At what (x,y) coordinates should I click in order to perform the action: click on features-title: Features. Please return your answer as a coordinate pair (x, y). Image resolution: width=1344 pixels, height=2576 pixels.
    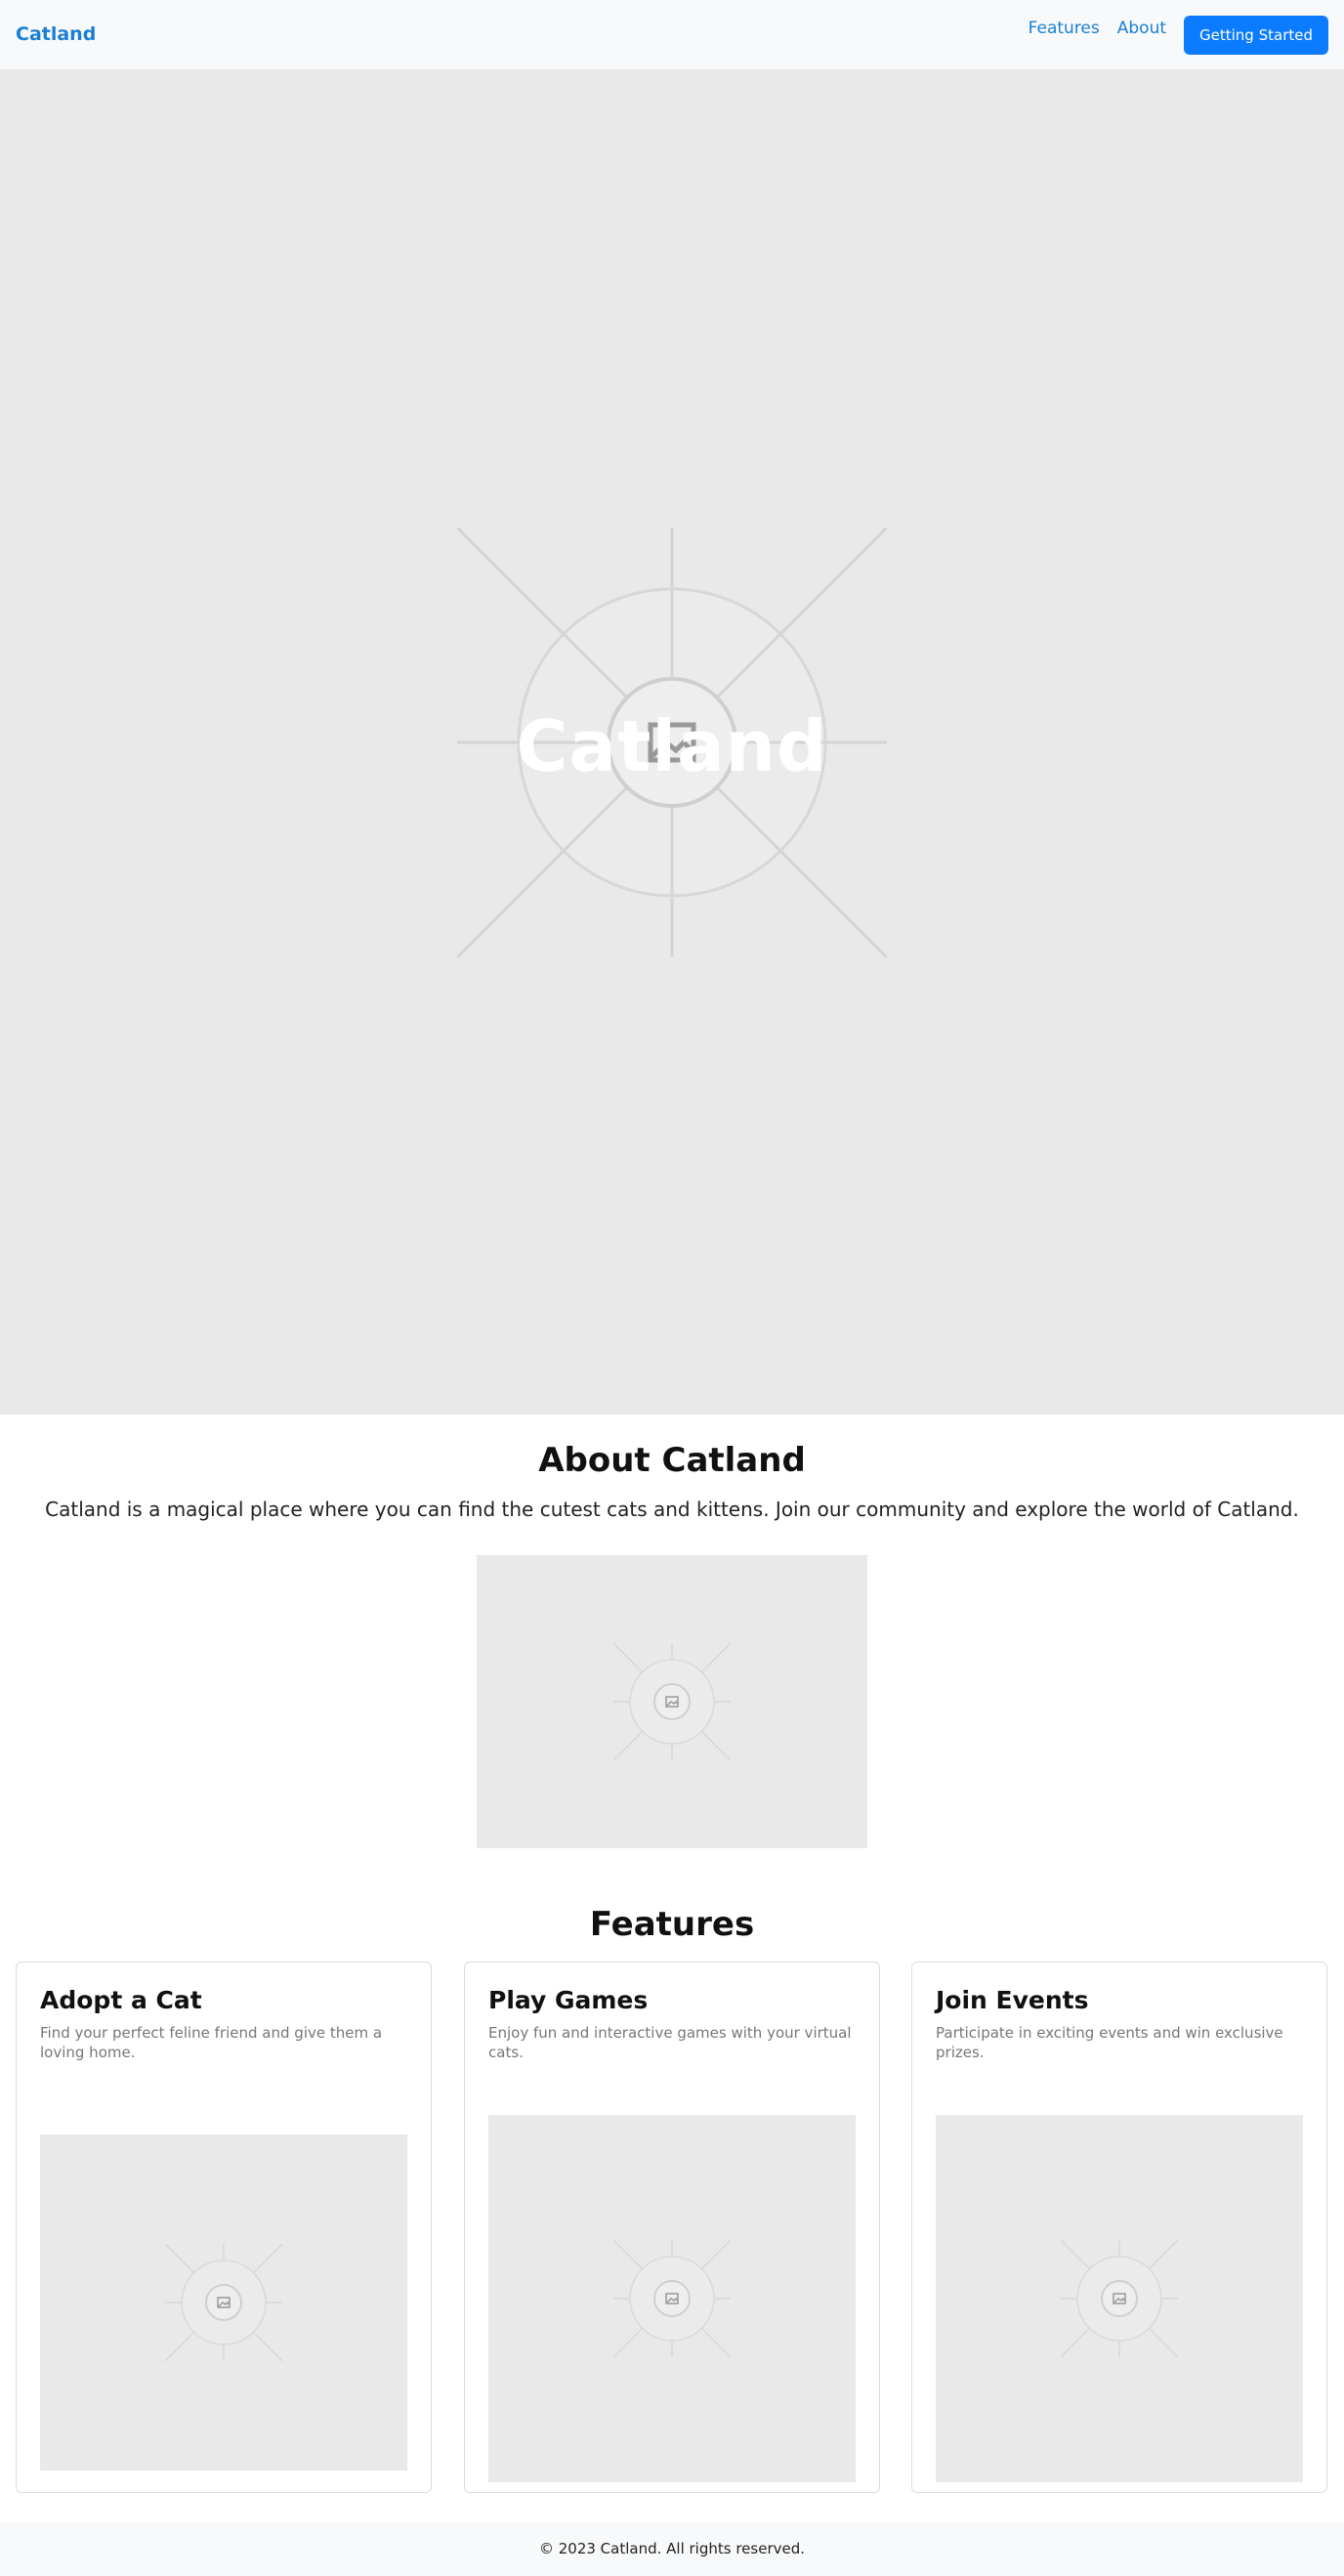
    Looking at the image, I should click on (672, 1924).